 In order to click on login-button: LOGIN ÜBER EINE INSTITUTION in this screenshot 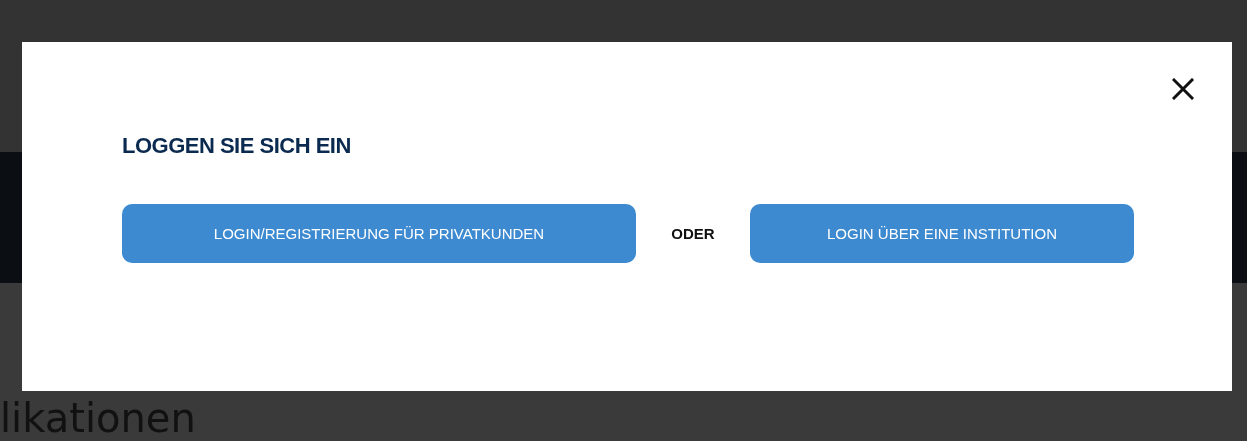, I will do `click(942, 233)`.